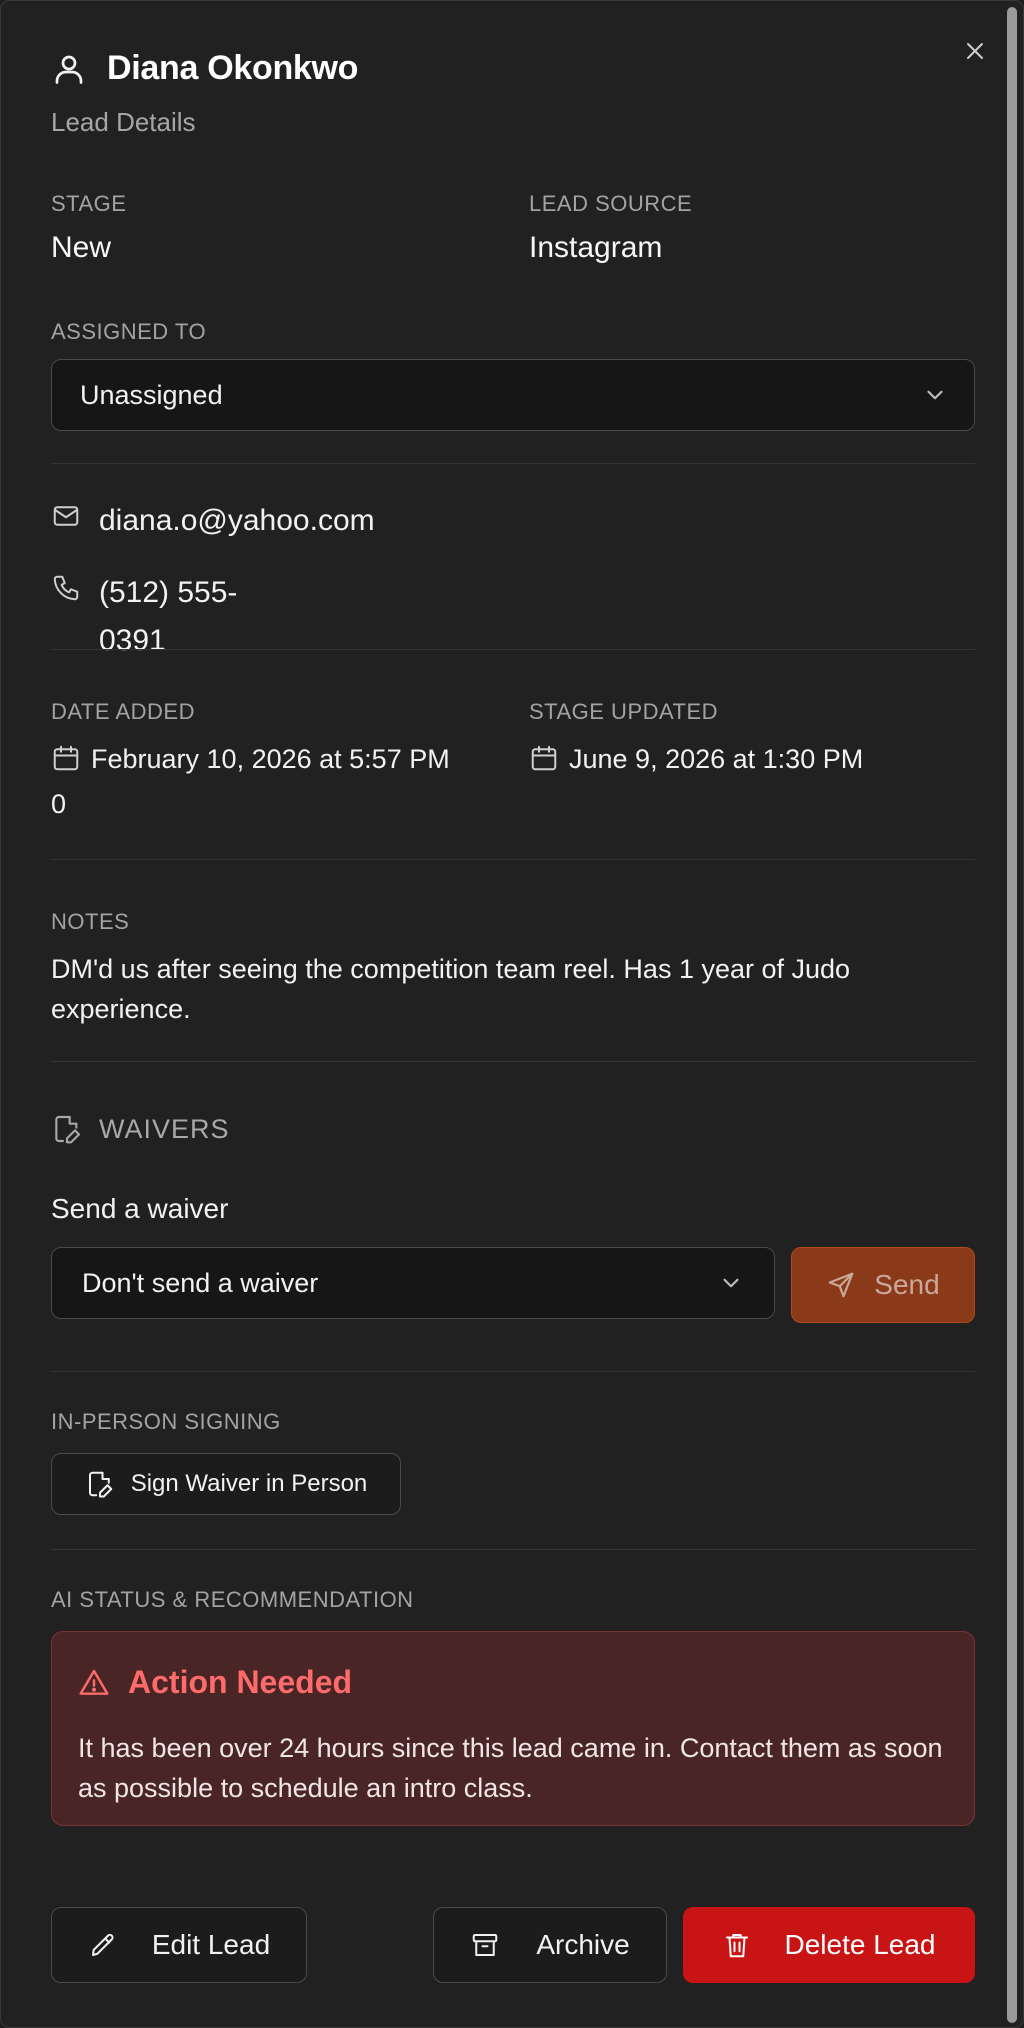  What do you see at coordinates (240, 1682) in the screenshot?
I see `alert-title: Action Needed` at bounding box center [240, 1682].